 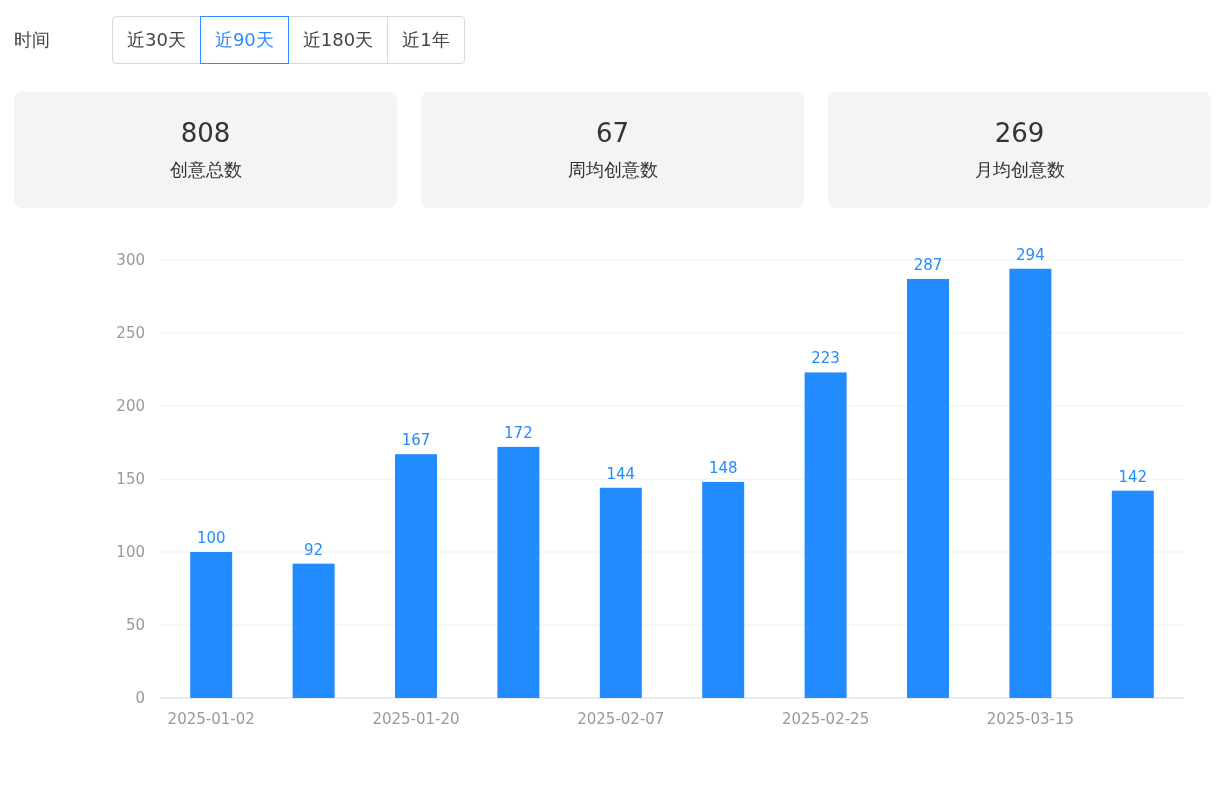 I want to click on value-label: 287, so click(x=928, y=265).